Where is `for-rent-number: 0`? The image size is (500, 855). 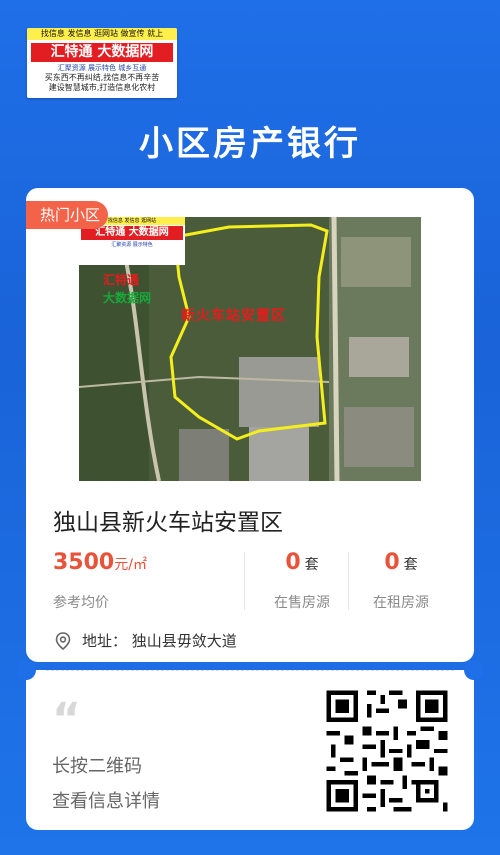 for-rent-number: 0 is located at coordinates (392, 562).